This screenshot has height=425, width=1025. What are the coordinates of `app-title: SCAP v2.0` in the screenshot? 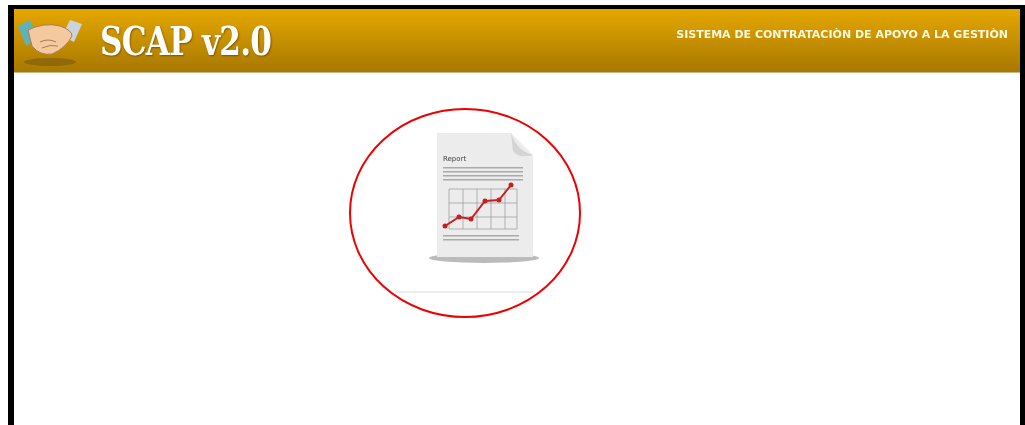 It's located at (186, 40).